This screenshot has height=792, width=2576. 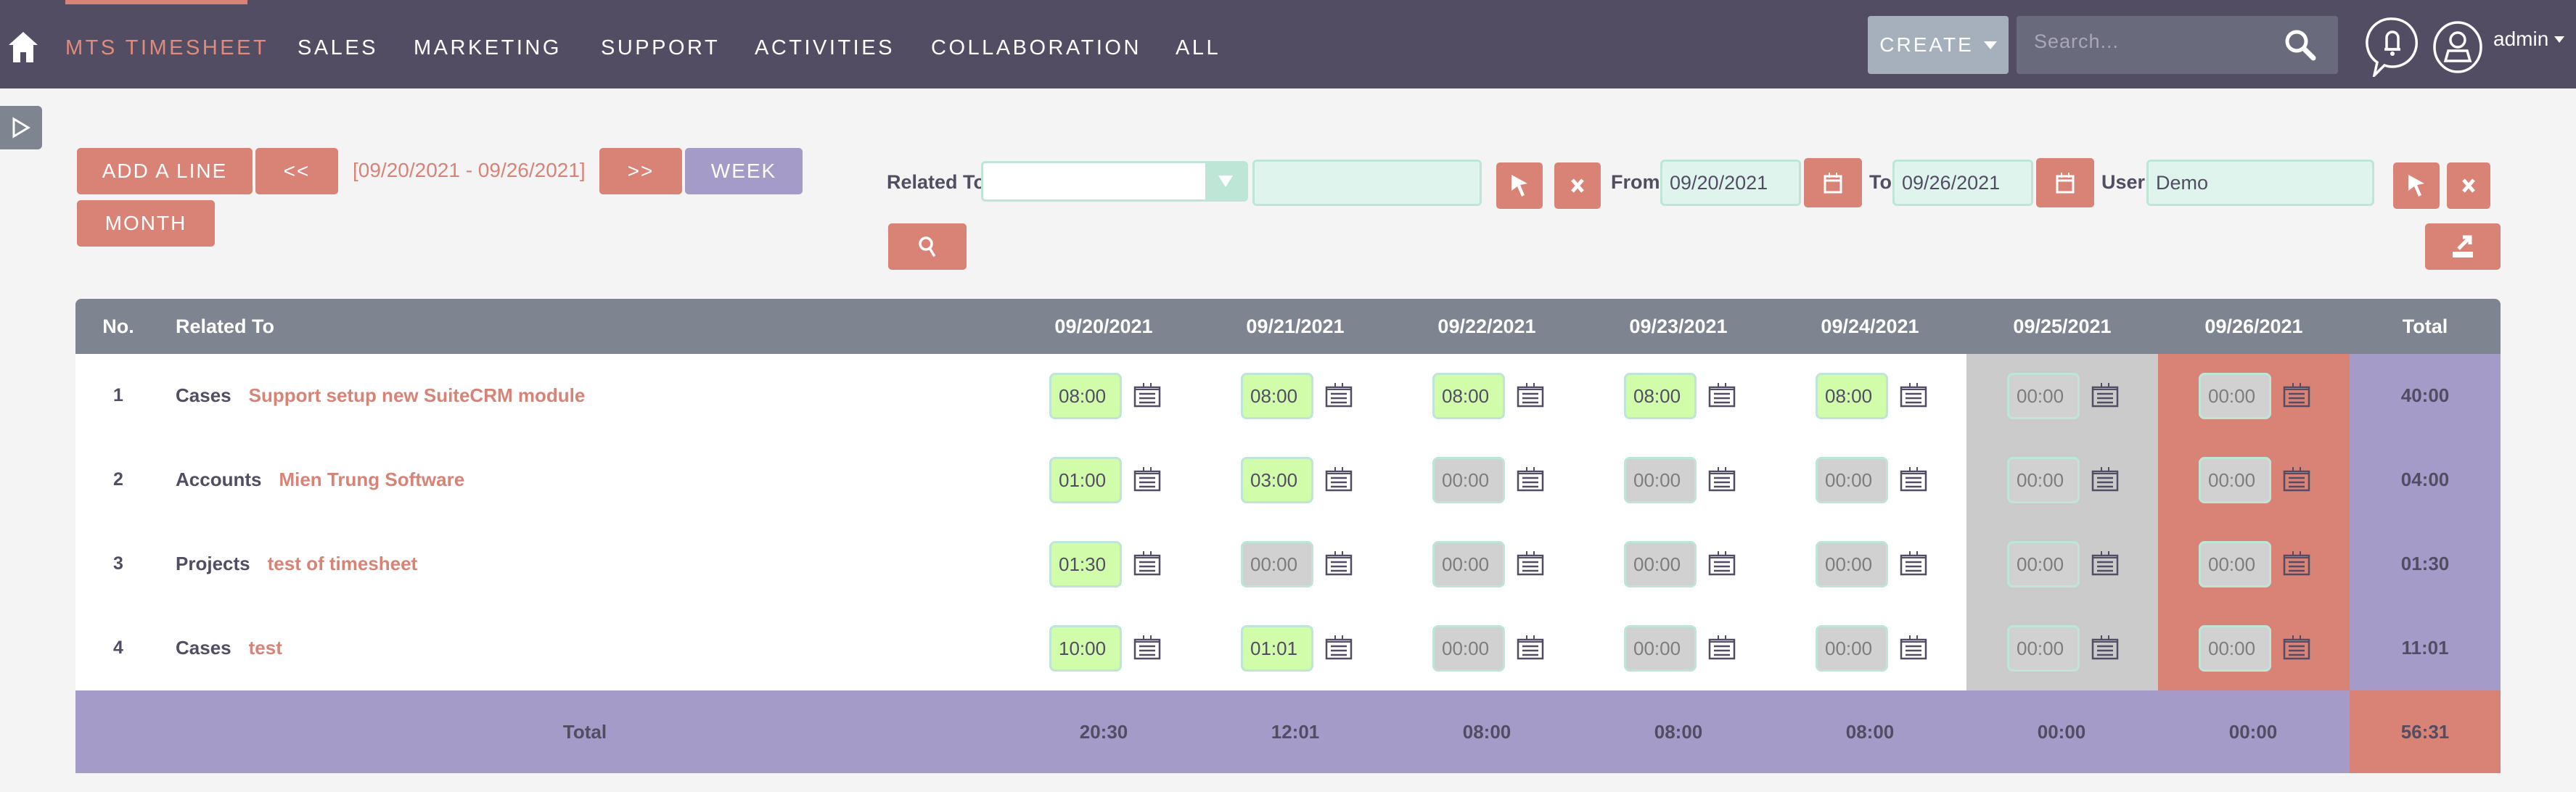 What do you see at coordinates (2425, 395) in the screenshot?
I see `row-total: 40:00` at bounding box center [2425, 395].